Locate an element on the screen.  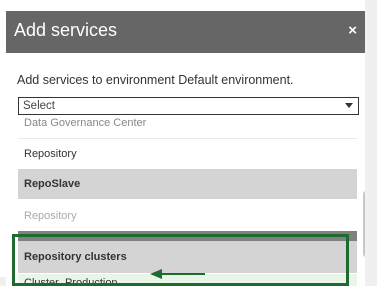
close-icon: × is located at coordinates (352, 30).